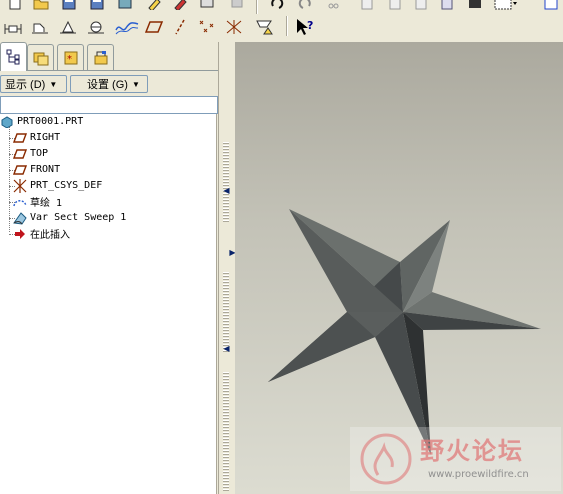 Image resolution: width=563 pixels, height=494 pixels. I want to click on tree-item-label: TOP, so click(39, 153).